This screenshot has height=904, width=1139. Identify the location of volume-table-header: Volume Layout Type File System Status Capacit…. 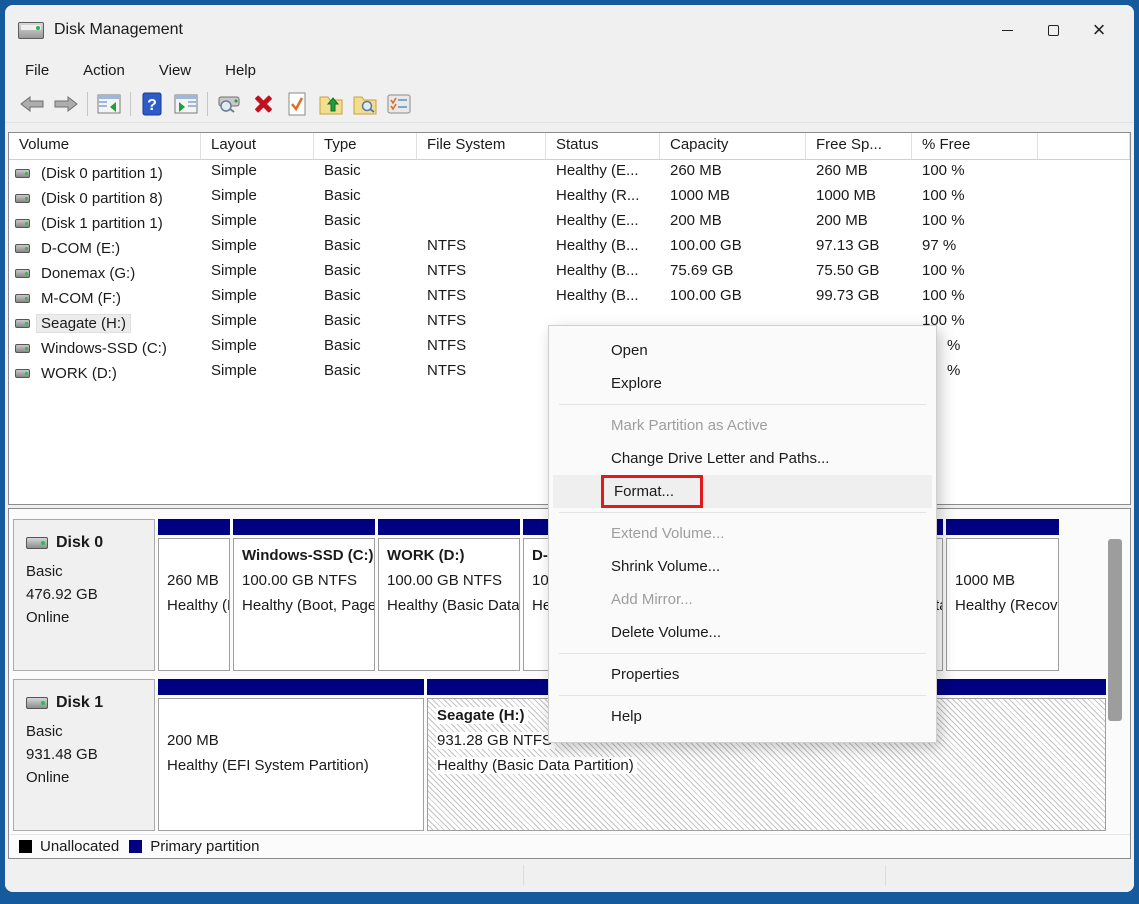
(569, 146).